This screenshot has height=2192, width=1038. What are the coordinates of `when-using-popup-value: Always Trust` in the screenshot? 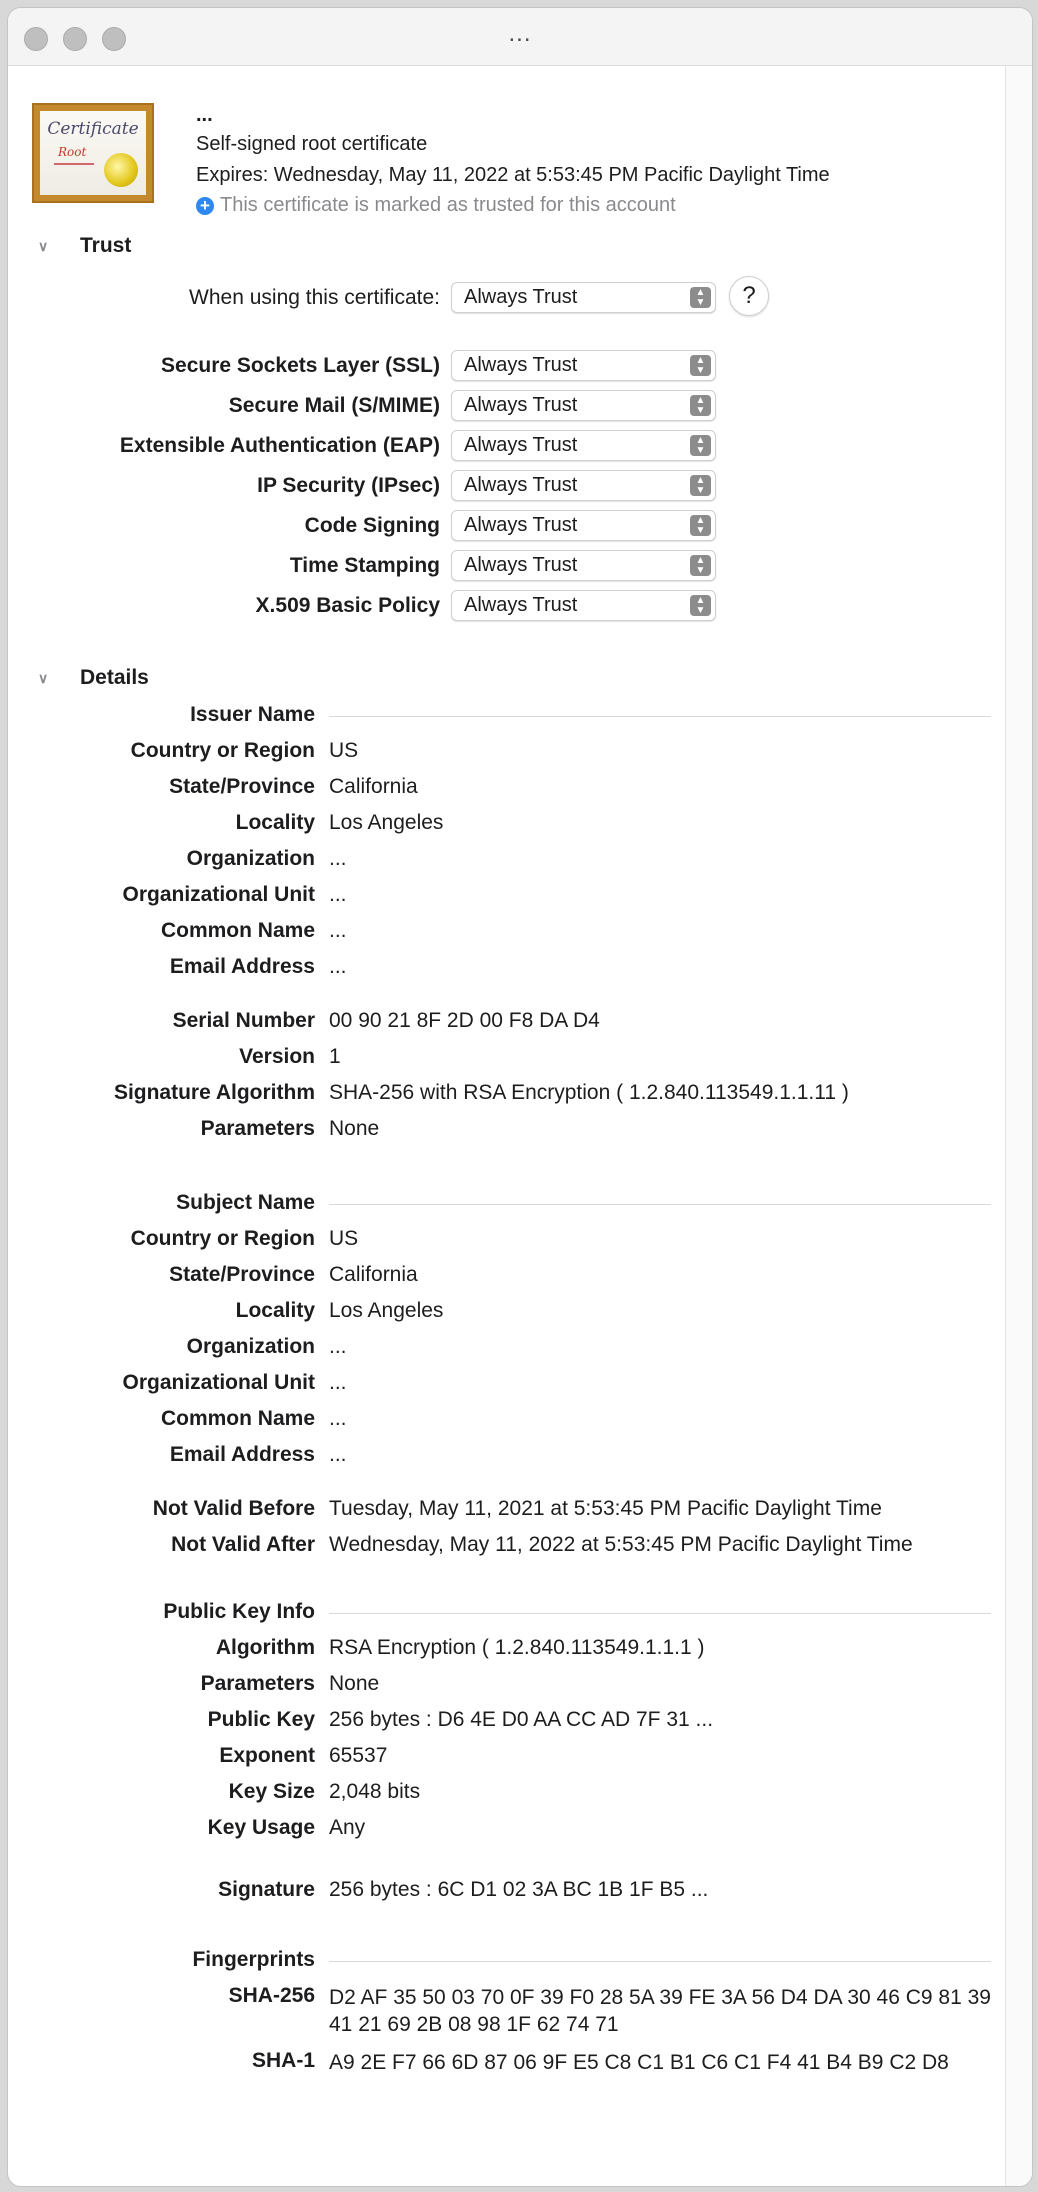 It's located at (521, 297).